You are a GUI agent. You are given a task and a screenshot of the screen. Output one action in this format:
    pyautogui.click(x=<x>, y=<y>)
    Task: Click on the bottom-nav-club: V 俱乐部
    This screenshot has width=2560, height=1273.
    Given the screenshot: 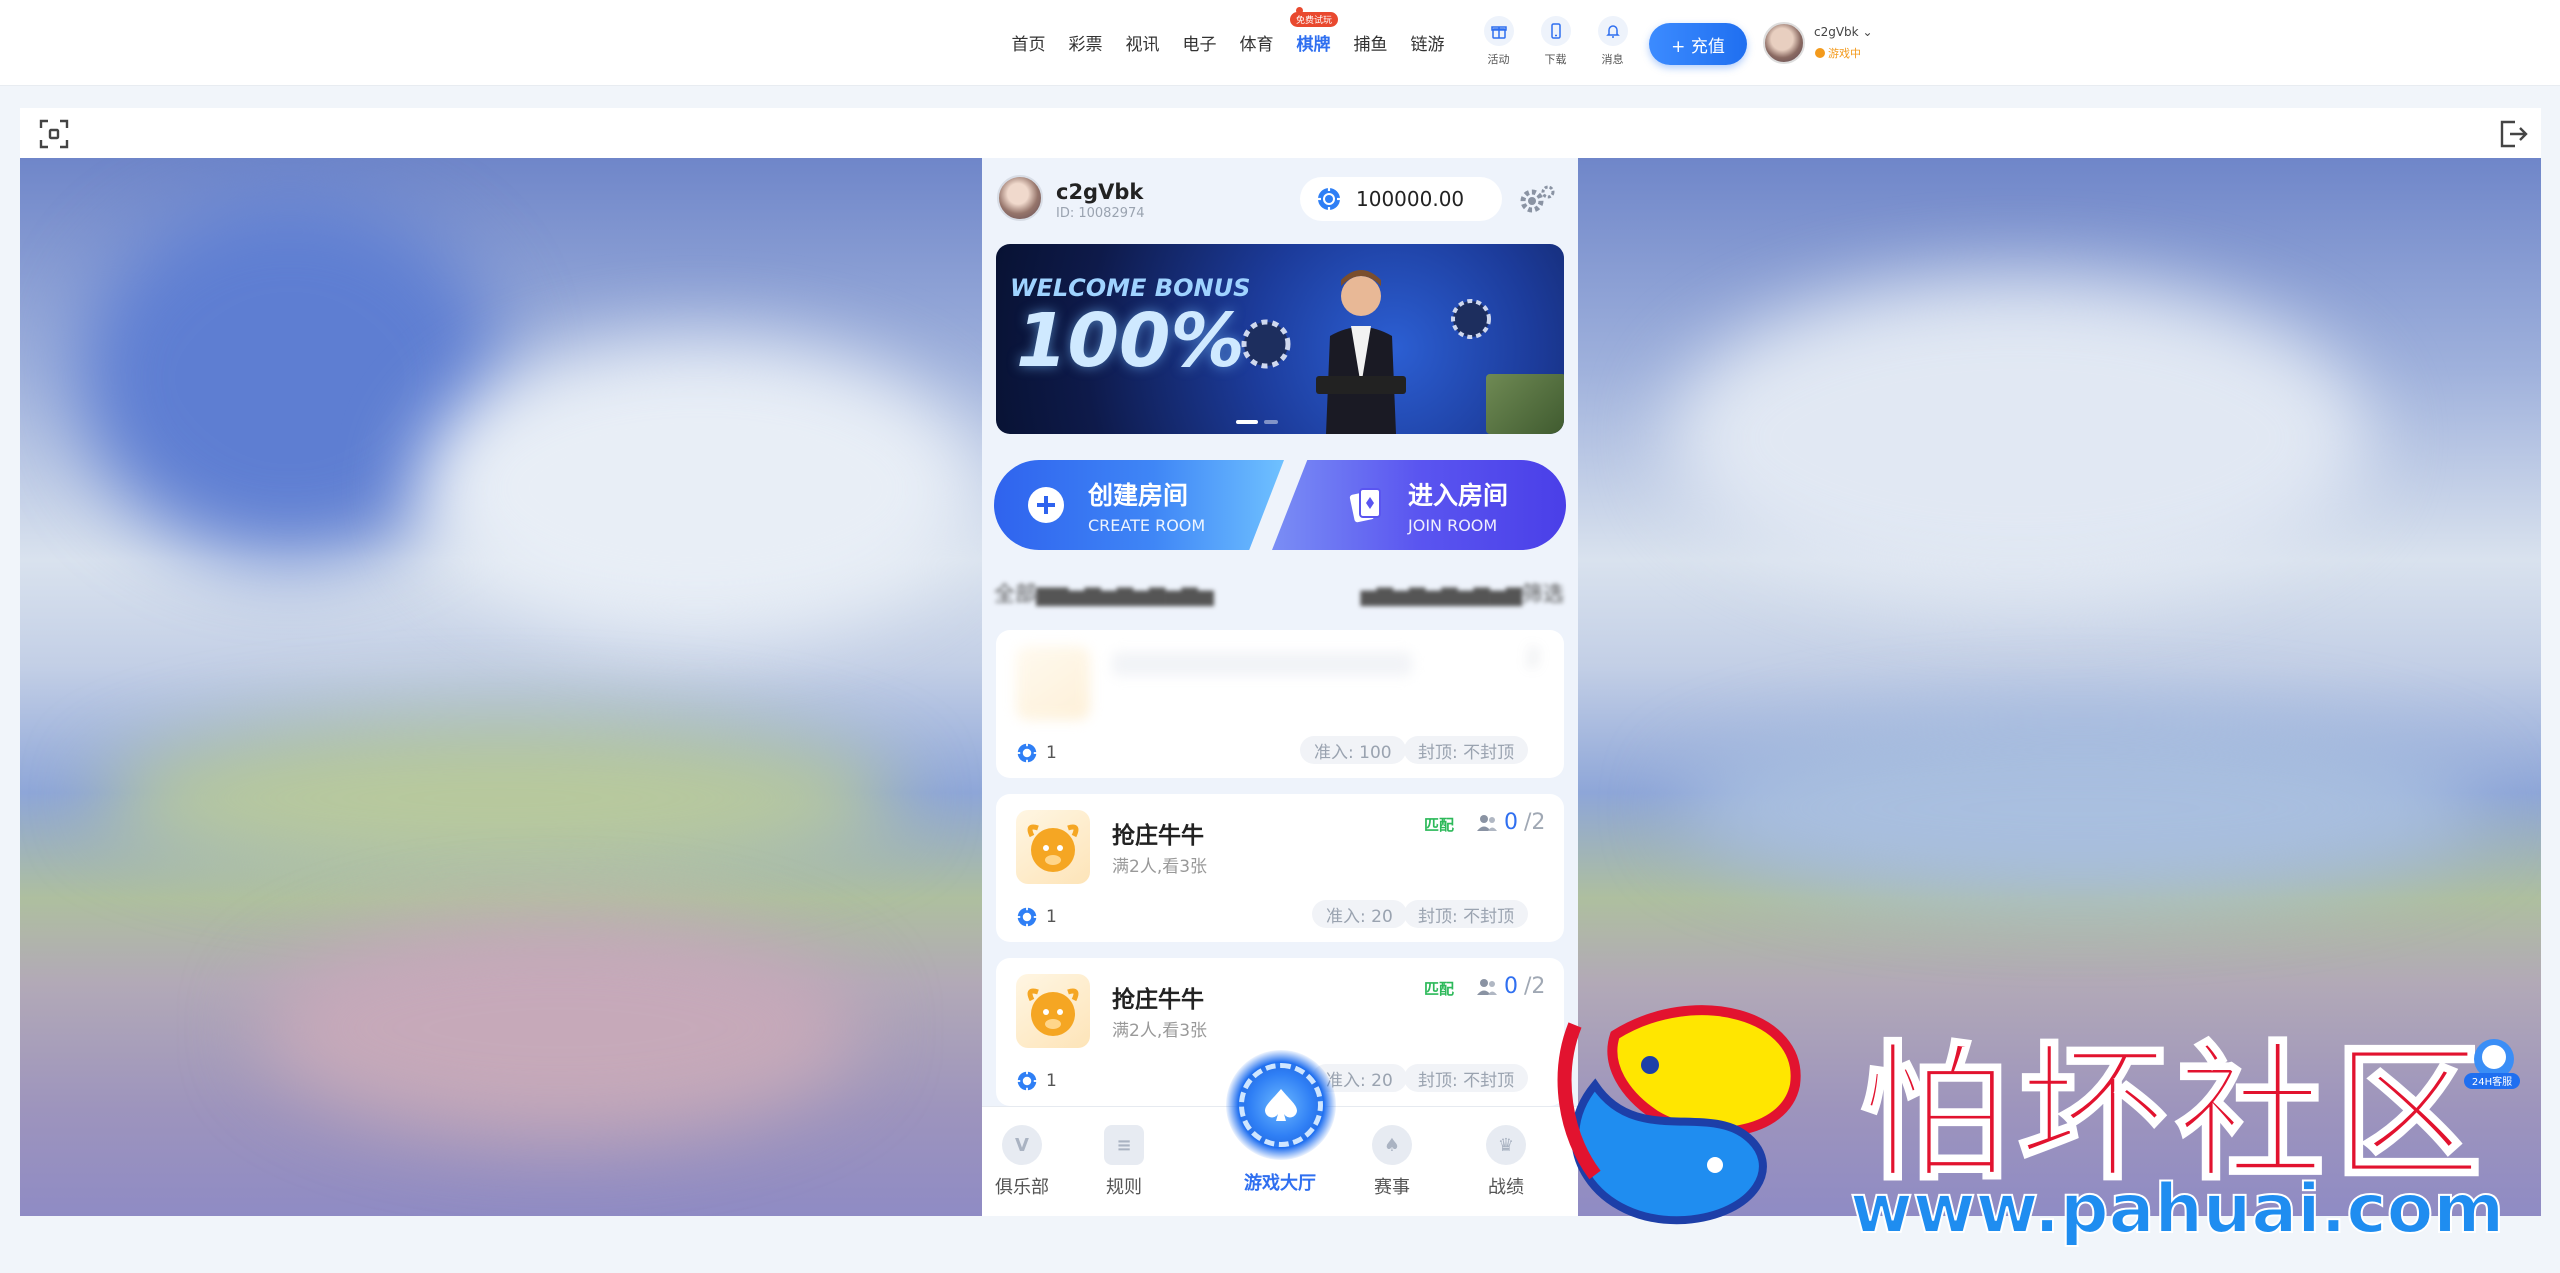 What is the action you would take?
    pyautogui.click(x=1022, y=1162)
    